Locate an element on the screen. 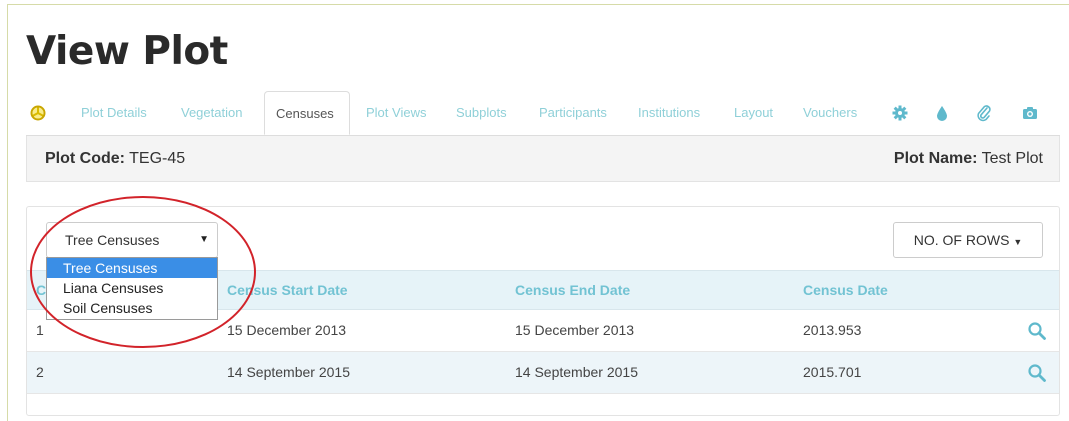 Image resolution: width=1069 pixels, height=421 pixels. plot-name: Plot Name: Test Plot is located at coordinates (968, 159).